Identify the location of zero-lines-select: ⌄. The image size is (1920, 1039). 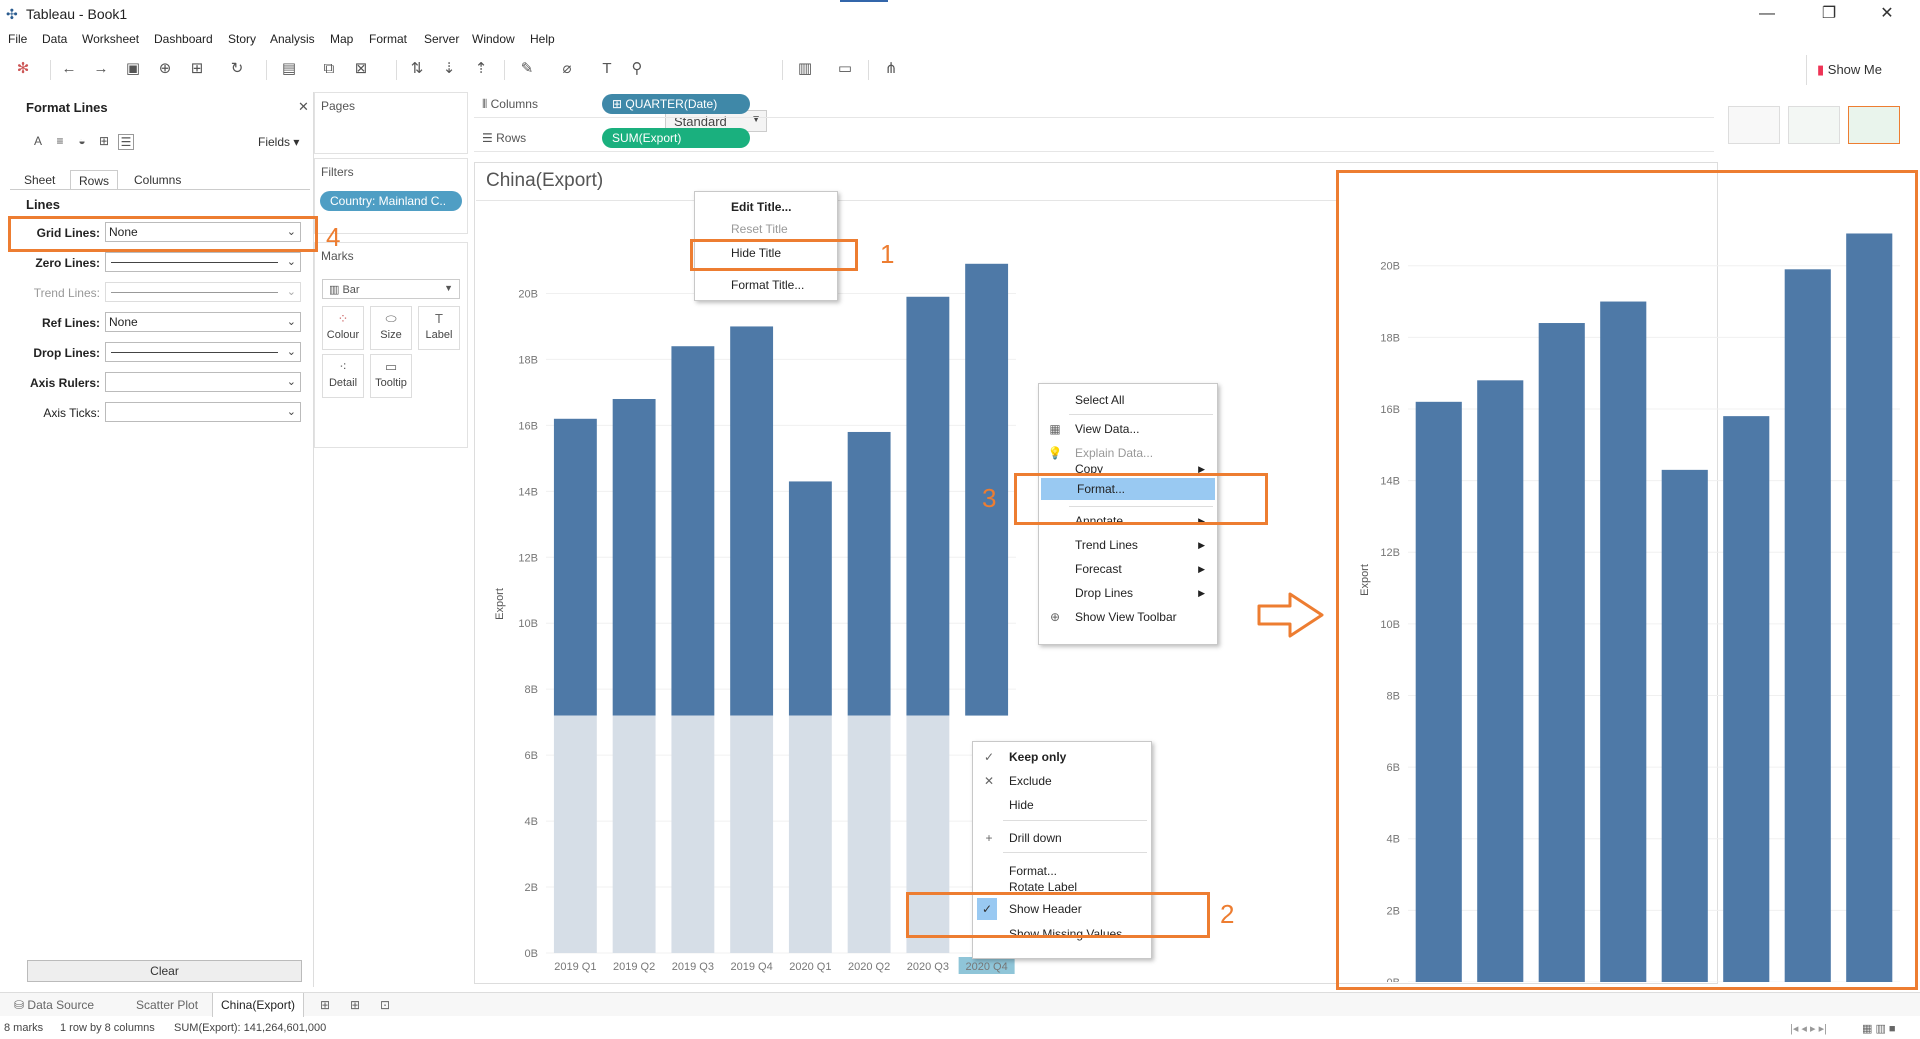
(203, 262).